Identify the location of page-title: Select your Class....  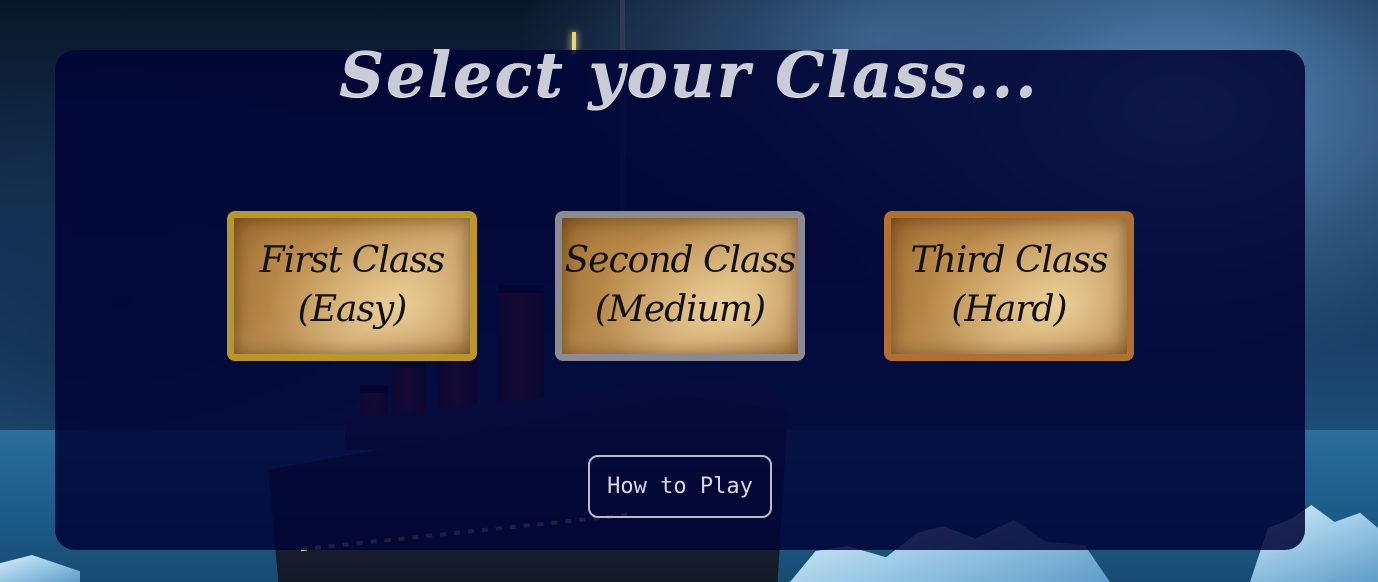
(689, 74).